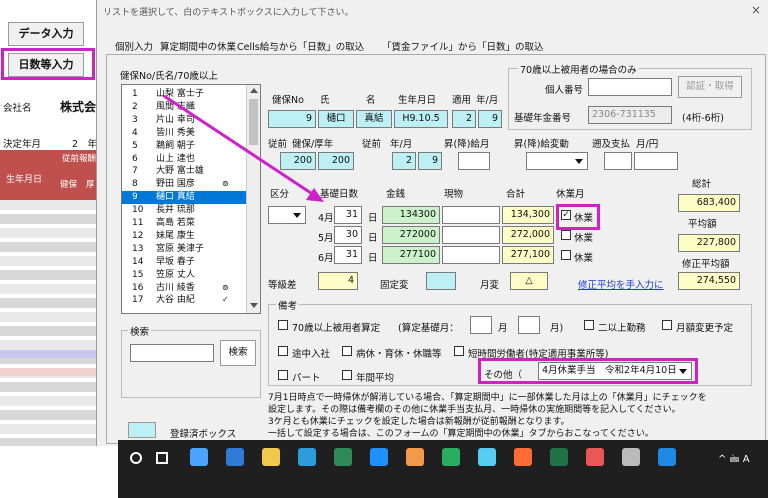 This screenshot has height=498, width=768. What do you see at coordinates (487, 457) in the screenshot?
I see `greenshot-icon` at bounding box center [487, 457].